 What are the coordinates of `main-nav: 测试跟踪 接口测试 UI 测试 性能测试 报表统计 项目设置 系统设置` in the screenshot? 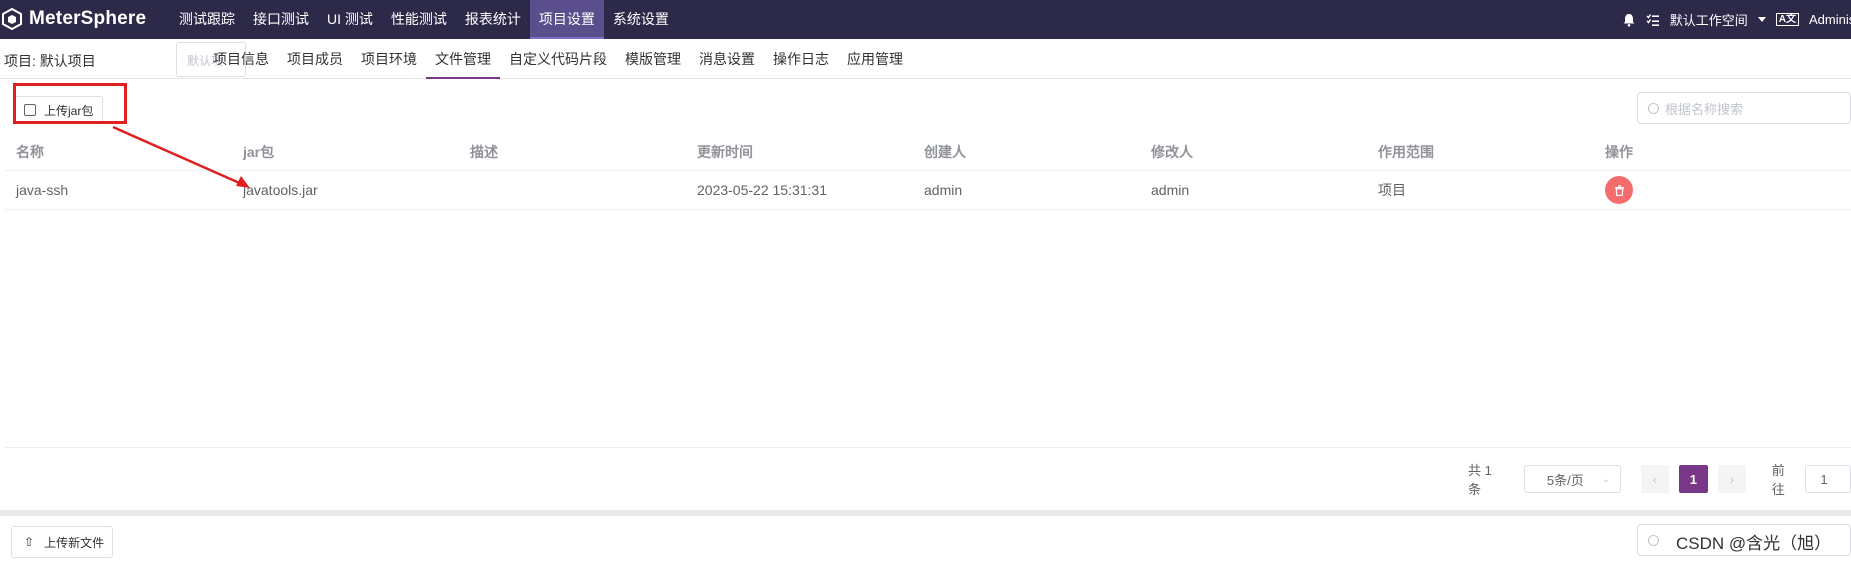 It's located at (424, 19).